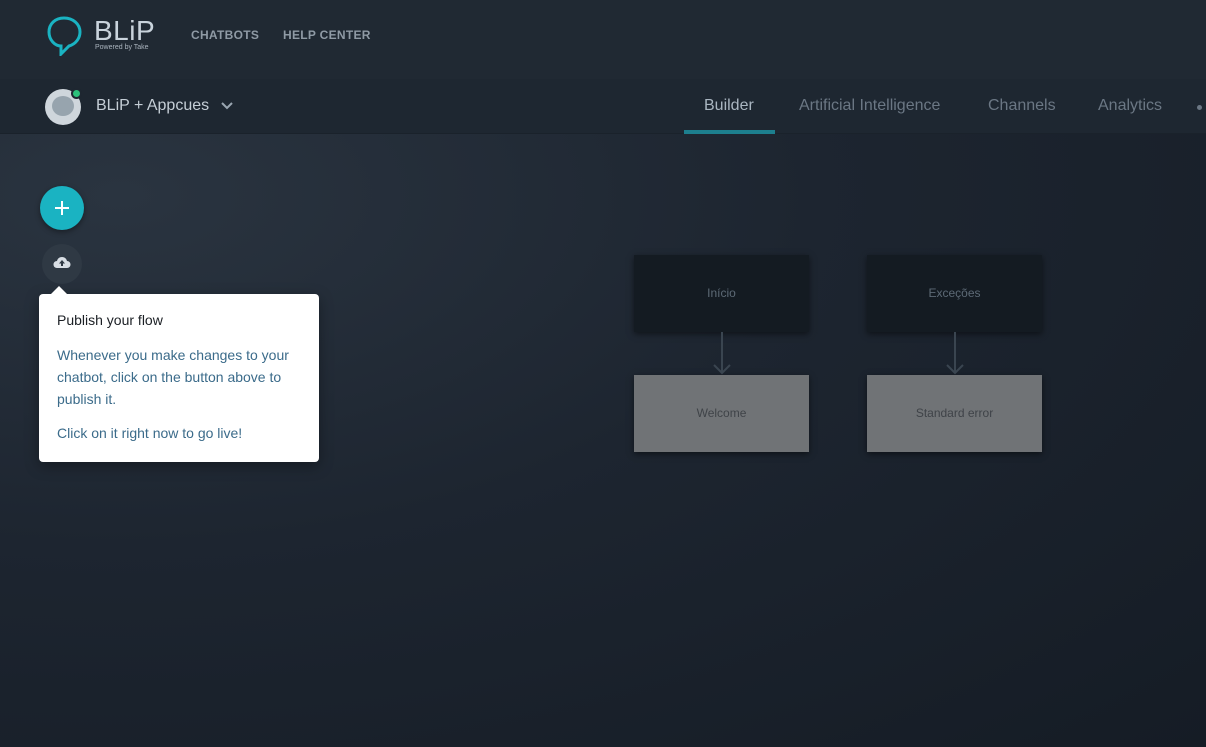 This screenshot has height=747, width=1206. I want to click on avatar-bubble-icon, so click(63, 106).